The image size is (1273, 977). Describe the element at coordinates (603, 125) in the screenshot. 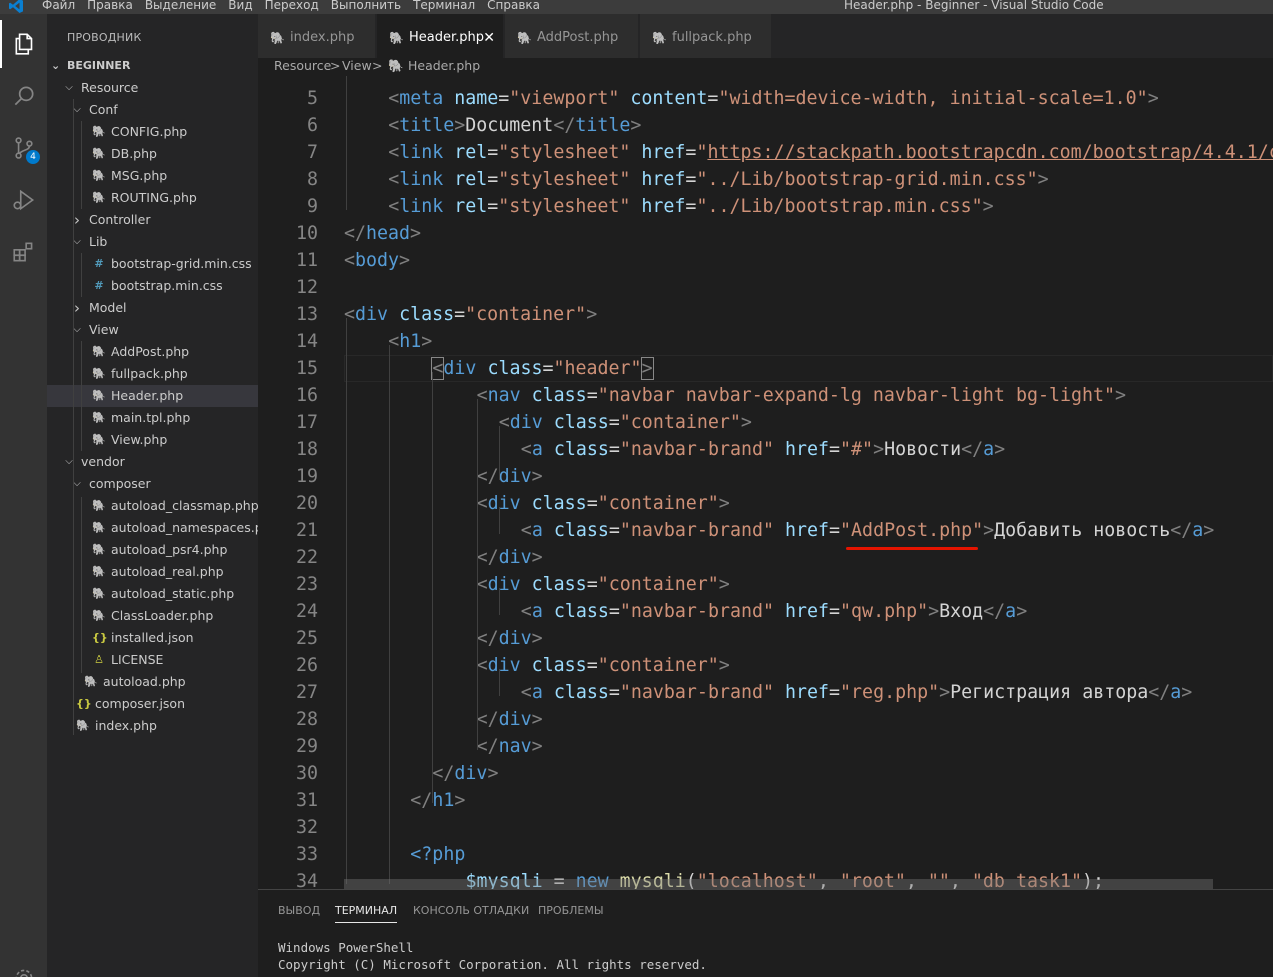

I see `code-token: title` at that location.